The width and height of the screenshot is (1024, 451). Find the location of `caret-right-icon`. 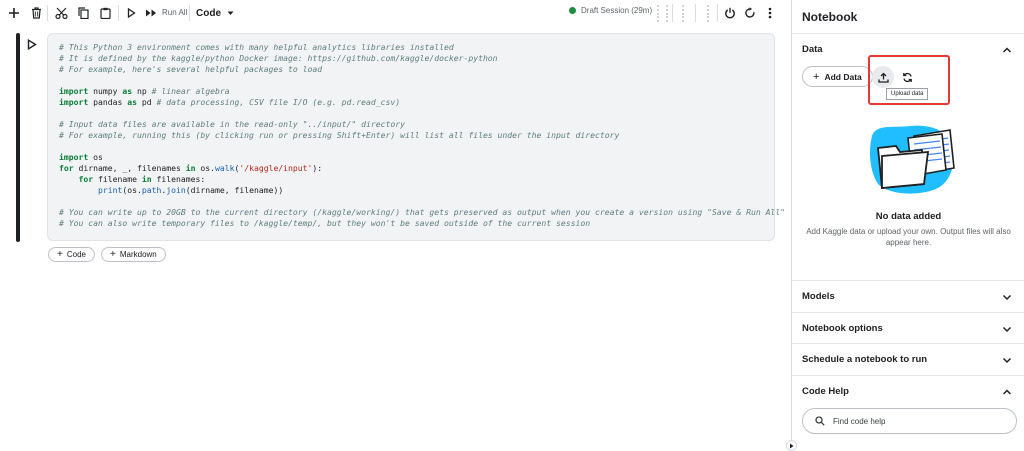

caret-right-icon is located at coordinates (792, 445).